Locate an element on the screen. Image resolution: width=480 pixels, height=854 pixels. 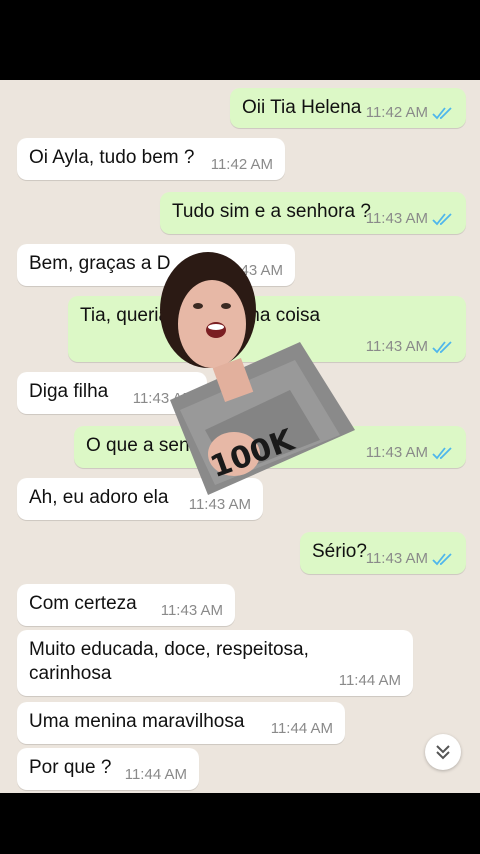
message-outgoing: Tudo sim e a senhora ? 11:43 AM is located at coordinates (313, 213).